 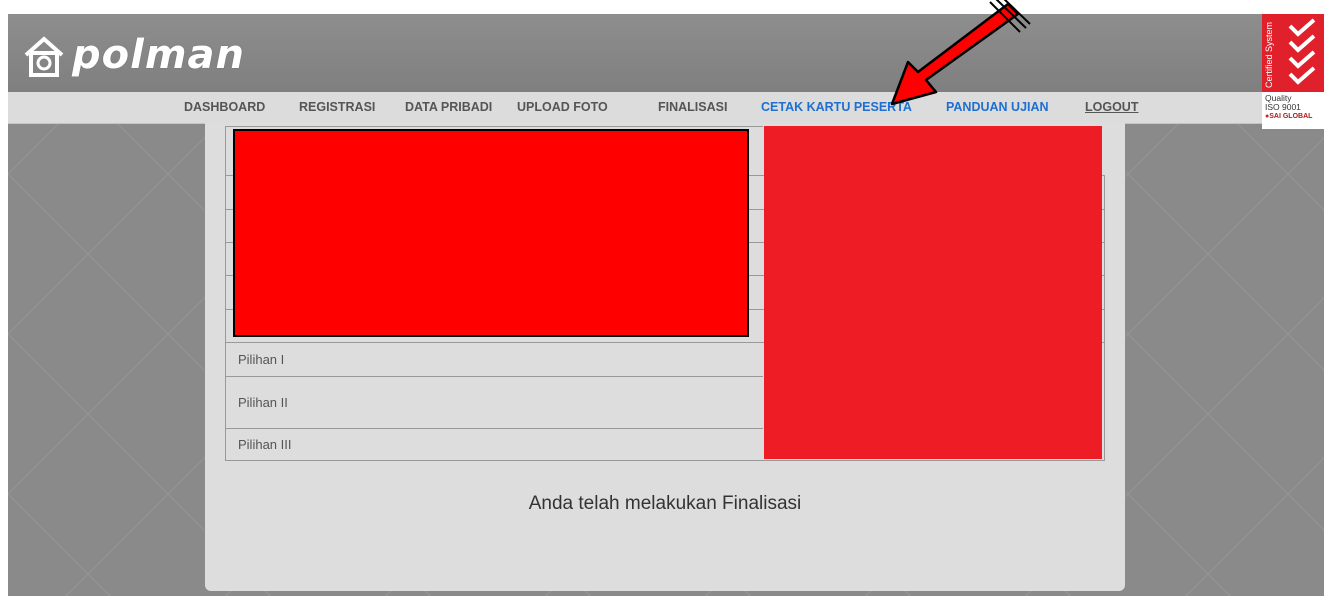 I want to click on home-circle-icon, so click(x=44, y=56).